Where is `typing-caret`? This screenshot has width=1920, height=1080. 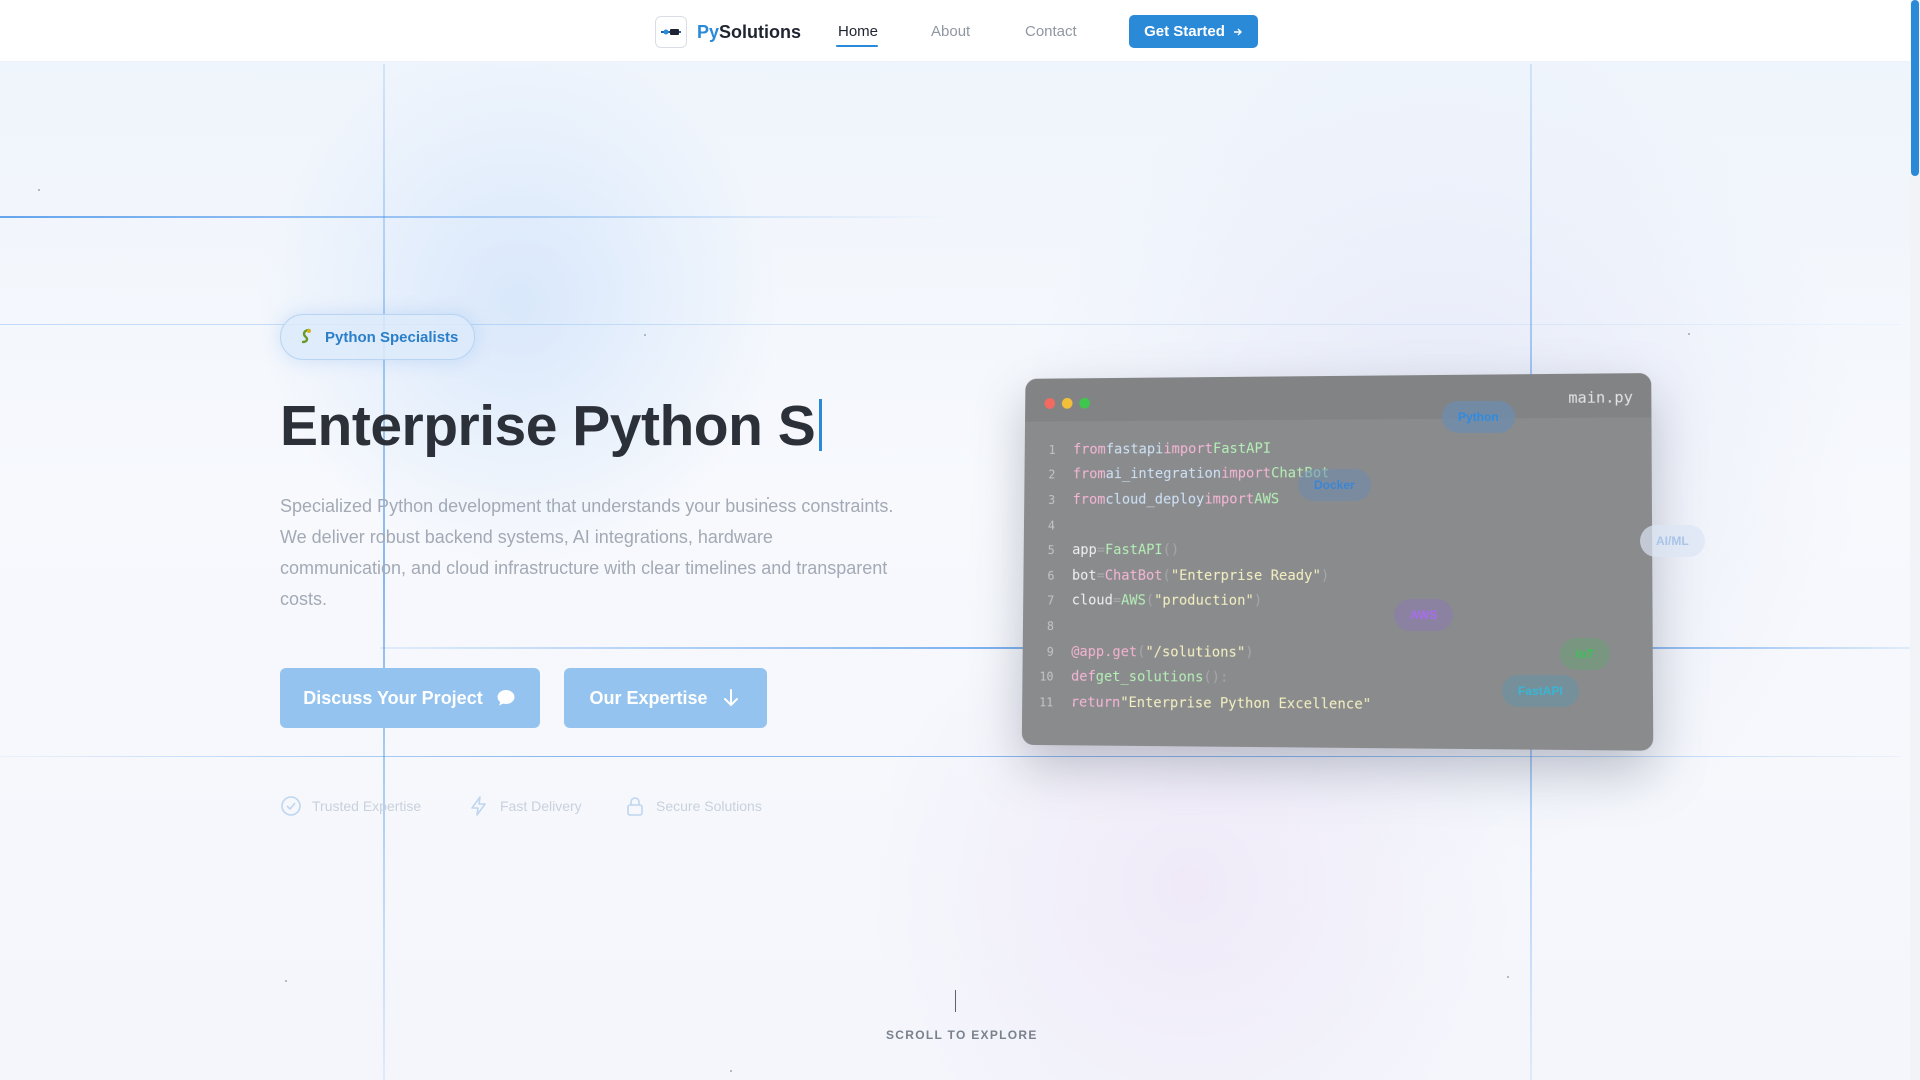
typing-caret is located at coordinates (821, 425).